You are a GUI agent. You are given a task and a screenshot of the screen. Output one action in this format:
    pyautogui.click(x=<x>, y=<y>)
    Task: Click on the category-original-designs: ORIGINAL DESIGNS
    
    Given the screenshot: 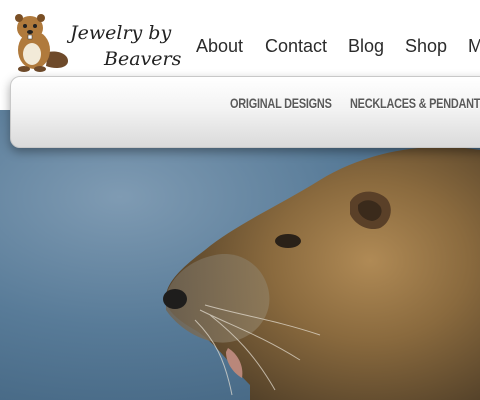 What is the action you would take?
    pyautogui.click(x=281, y=103)
    